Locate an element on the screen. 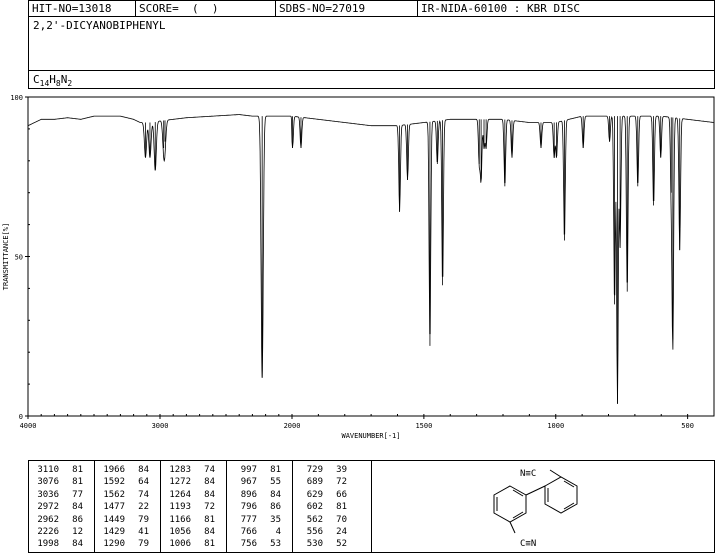 This screenshot has width=715, height=553. biphenyl-rings is located at coordinates (535, 501).